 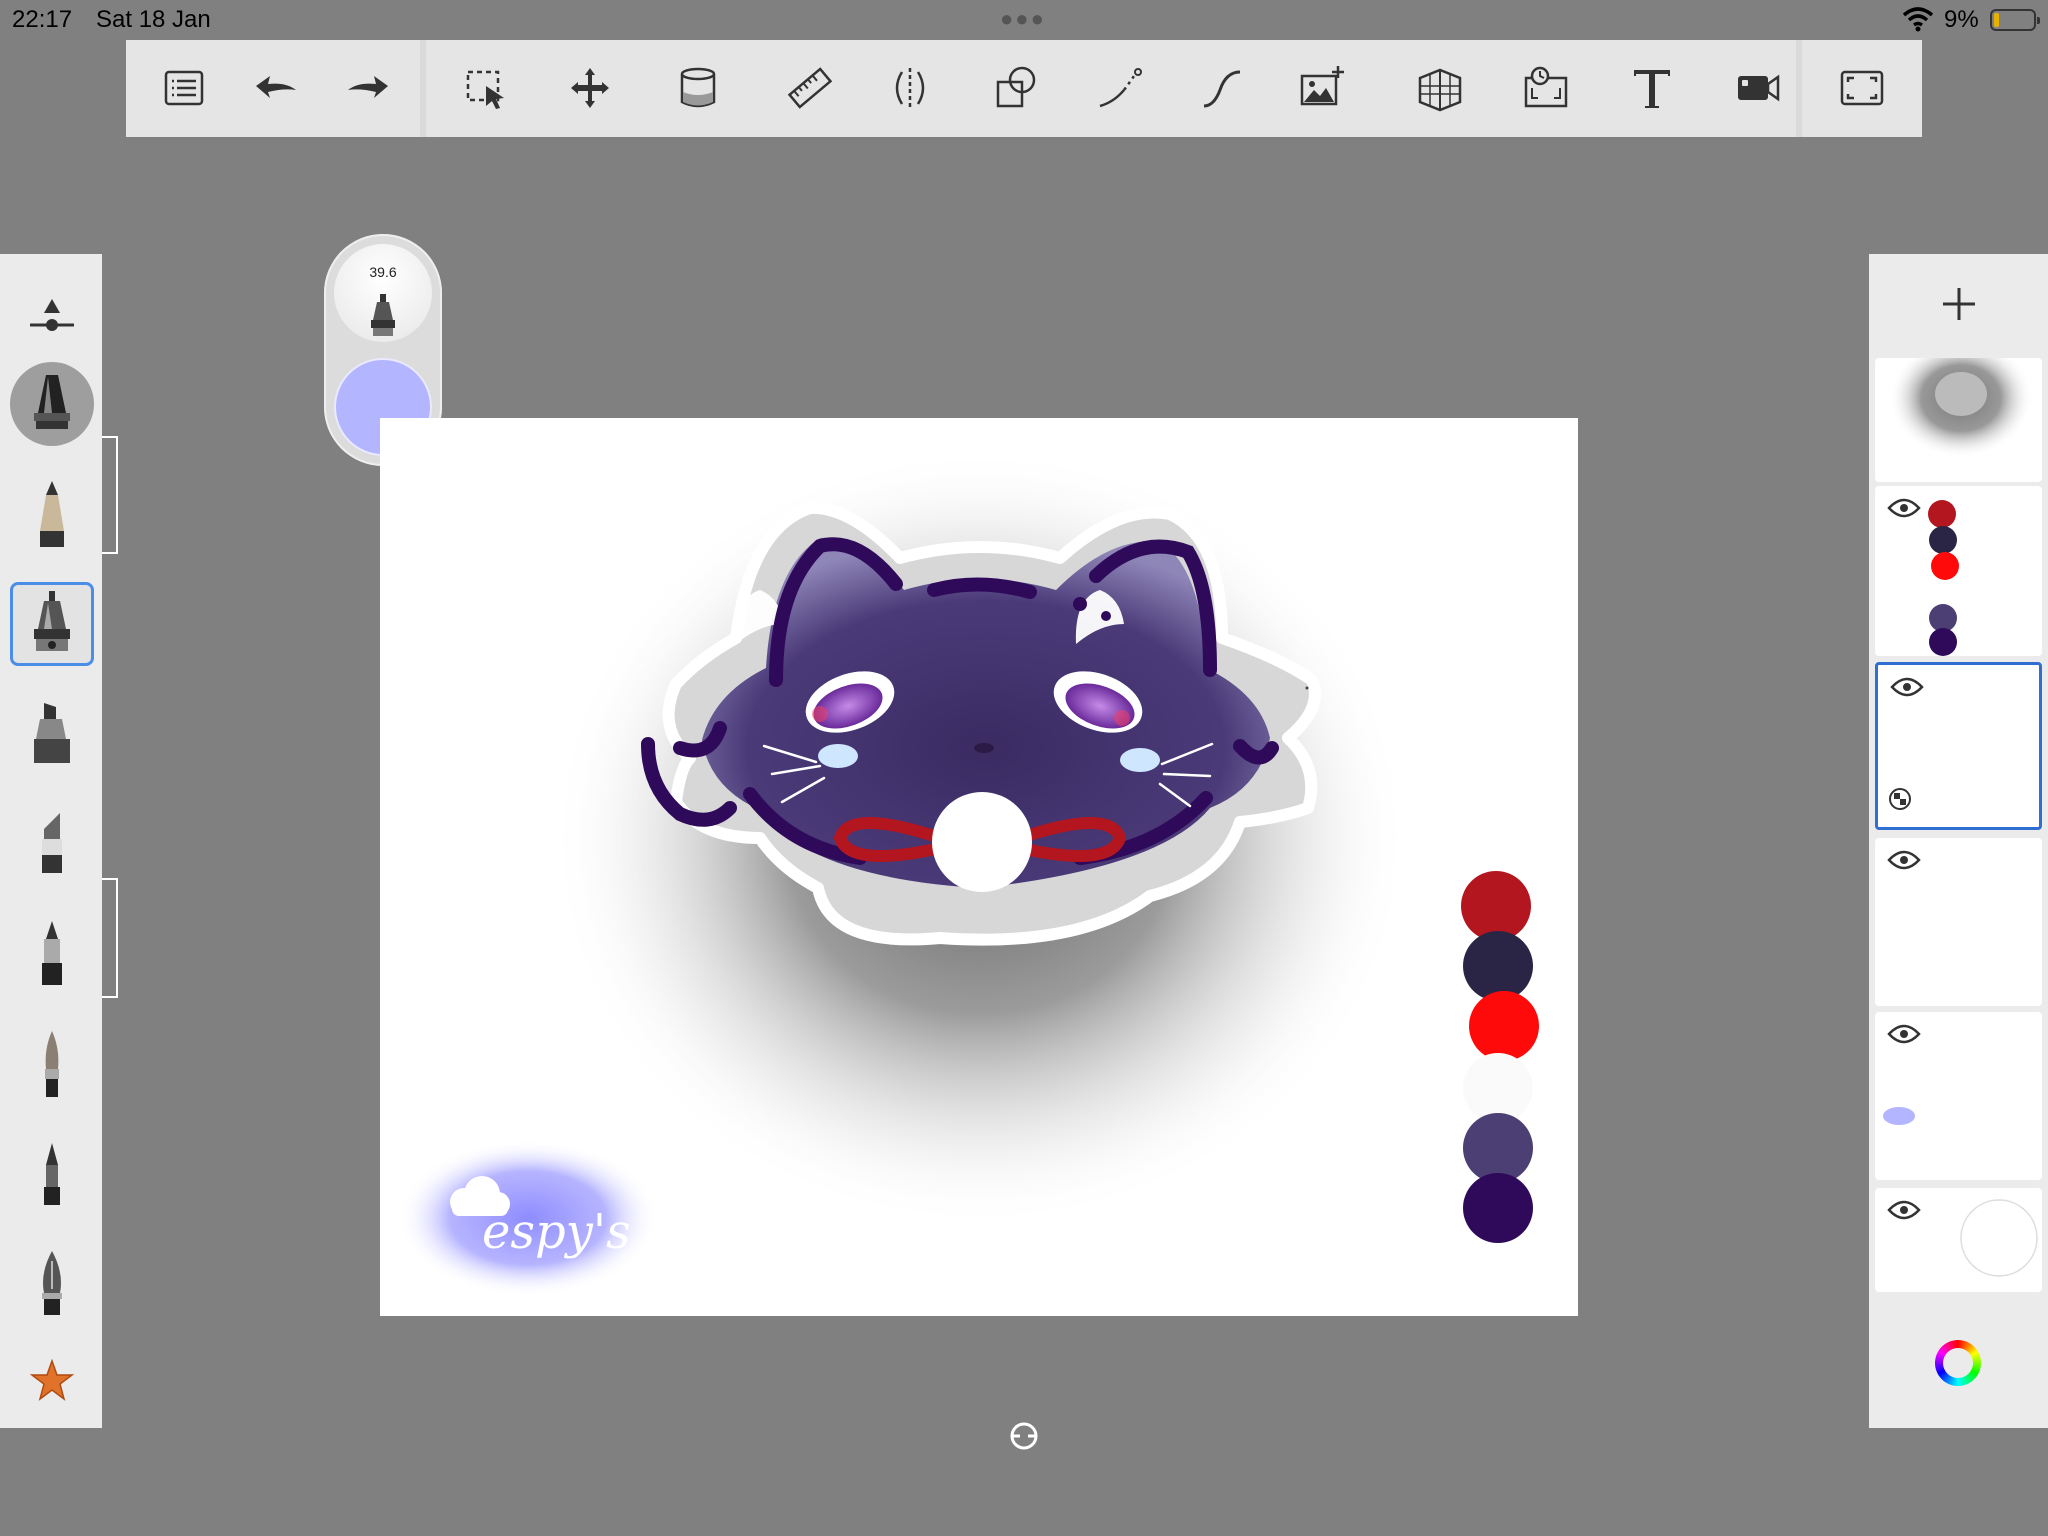 I want to click on ink-pen-icon, so click(x=52, y=1174).